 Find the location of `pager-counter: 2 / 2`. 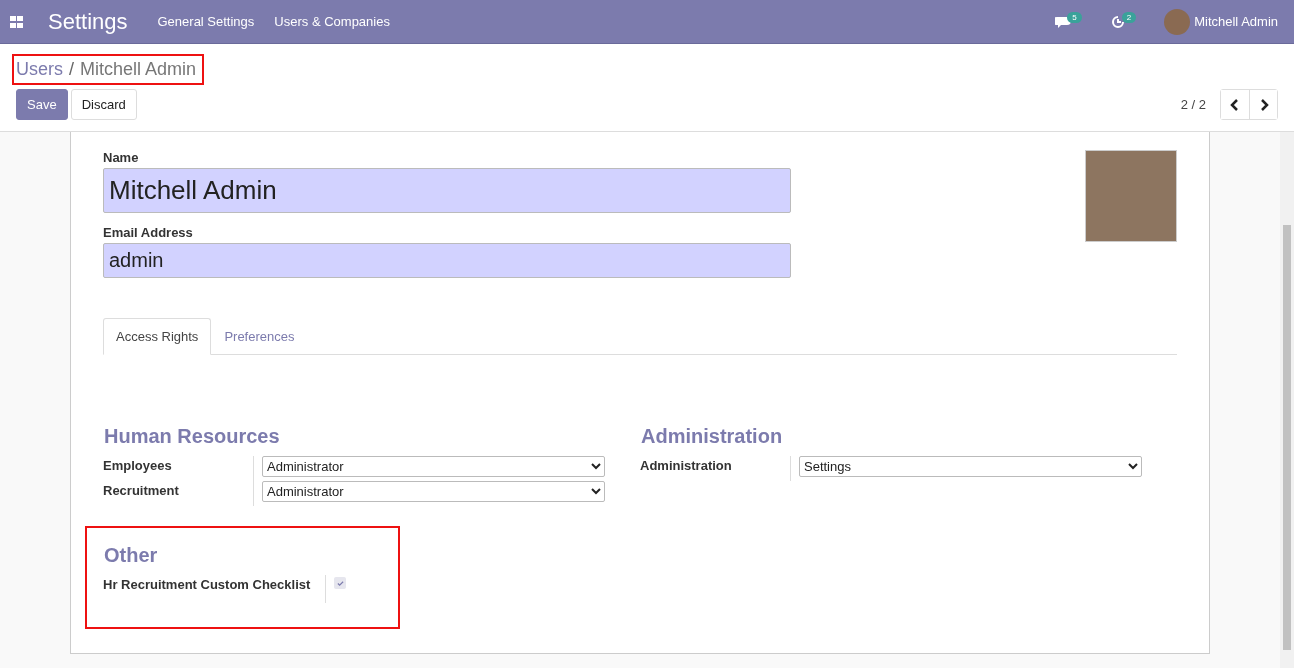

pager-counter: 2 / 2 is located at coordinates (1193, 104).